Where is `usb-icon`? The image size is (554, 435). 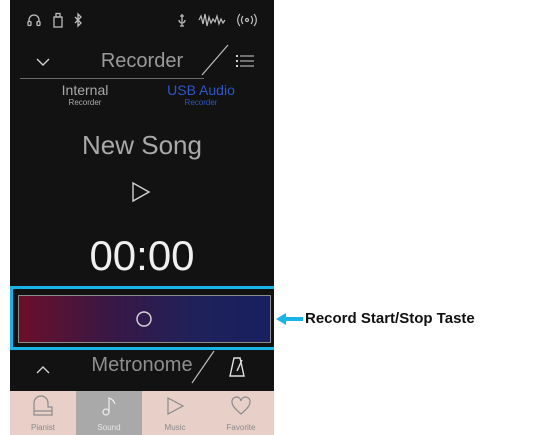
usb-icon is located at coordinates (58, 20).